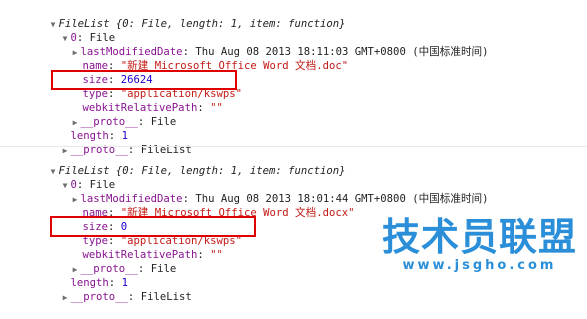 The width and height of the screenshot is (587, 319). I want to click on watermark-url: www.jsgho.com, so click(479, 265).